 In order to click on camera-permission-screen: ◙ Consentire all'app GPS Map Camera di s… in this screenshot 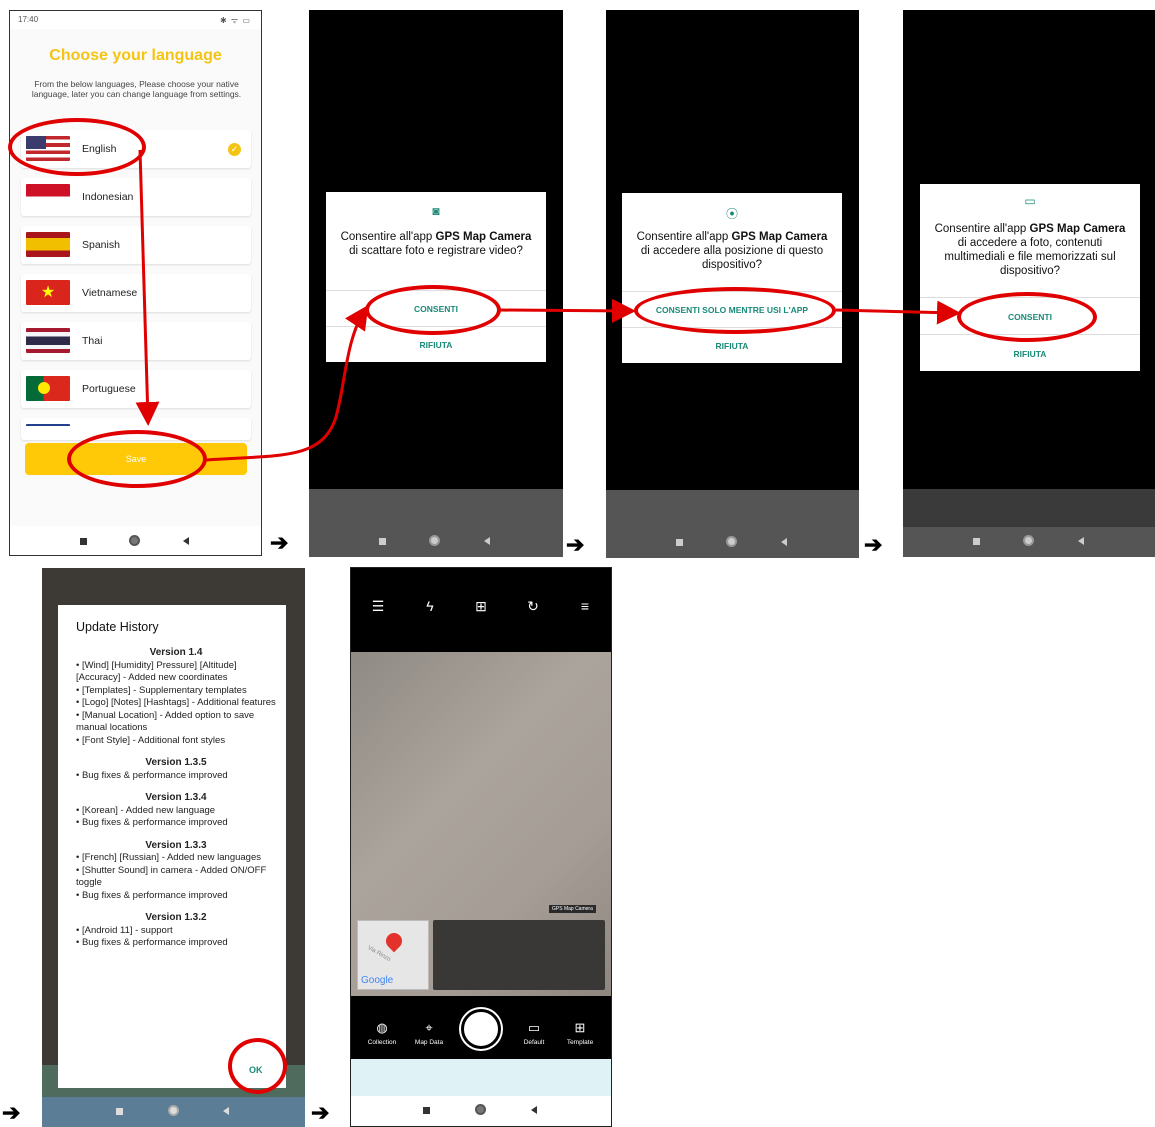, I will do `click(436, 283)`.